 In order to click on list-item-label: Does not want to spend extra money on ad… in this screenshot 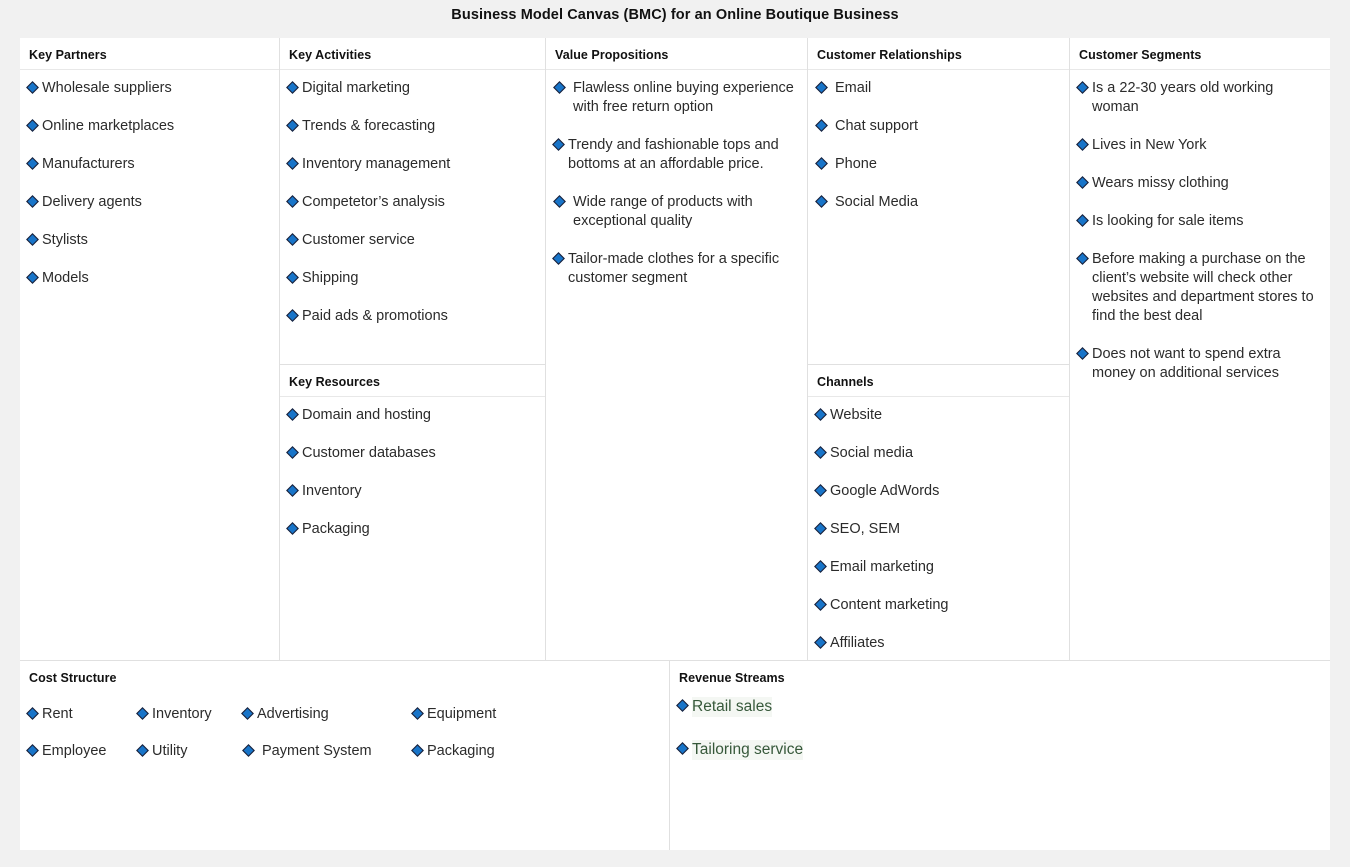, I will do `click(1186, 363)`.